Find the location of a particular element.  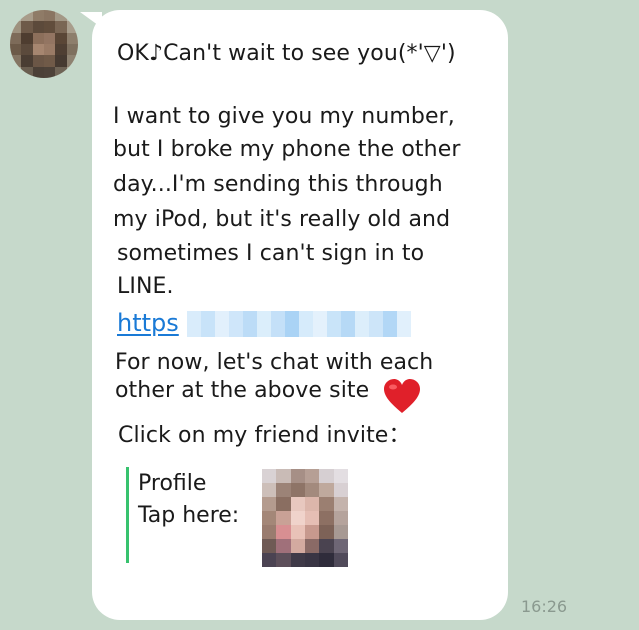

link-text: https is located at coordinates (148, 323).